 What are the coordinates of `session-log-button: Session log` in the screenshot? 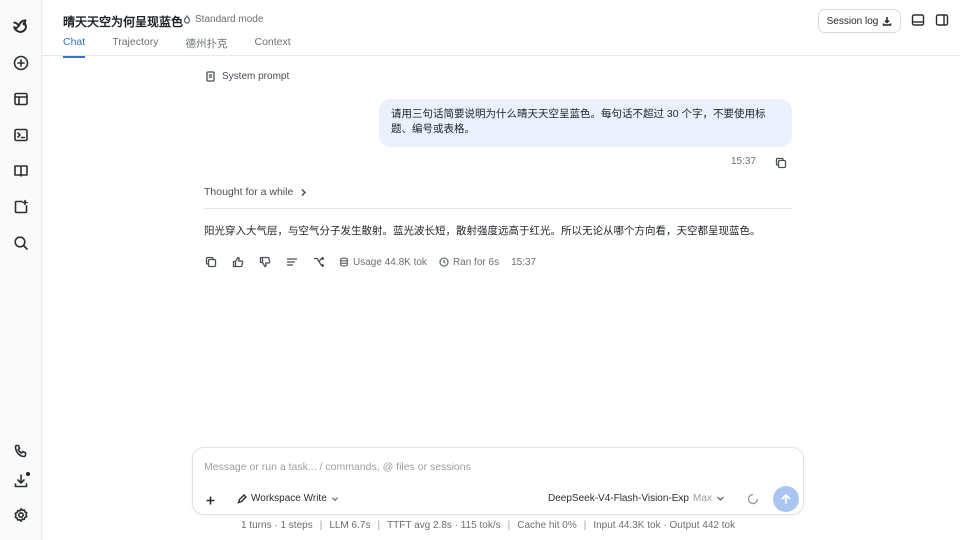 It's located at (859, 21).